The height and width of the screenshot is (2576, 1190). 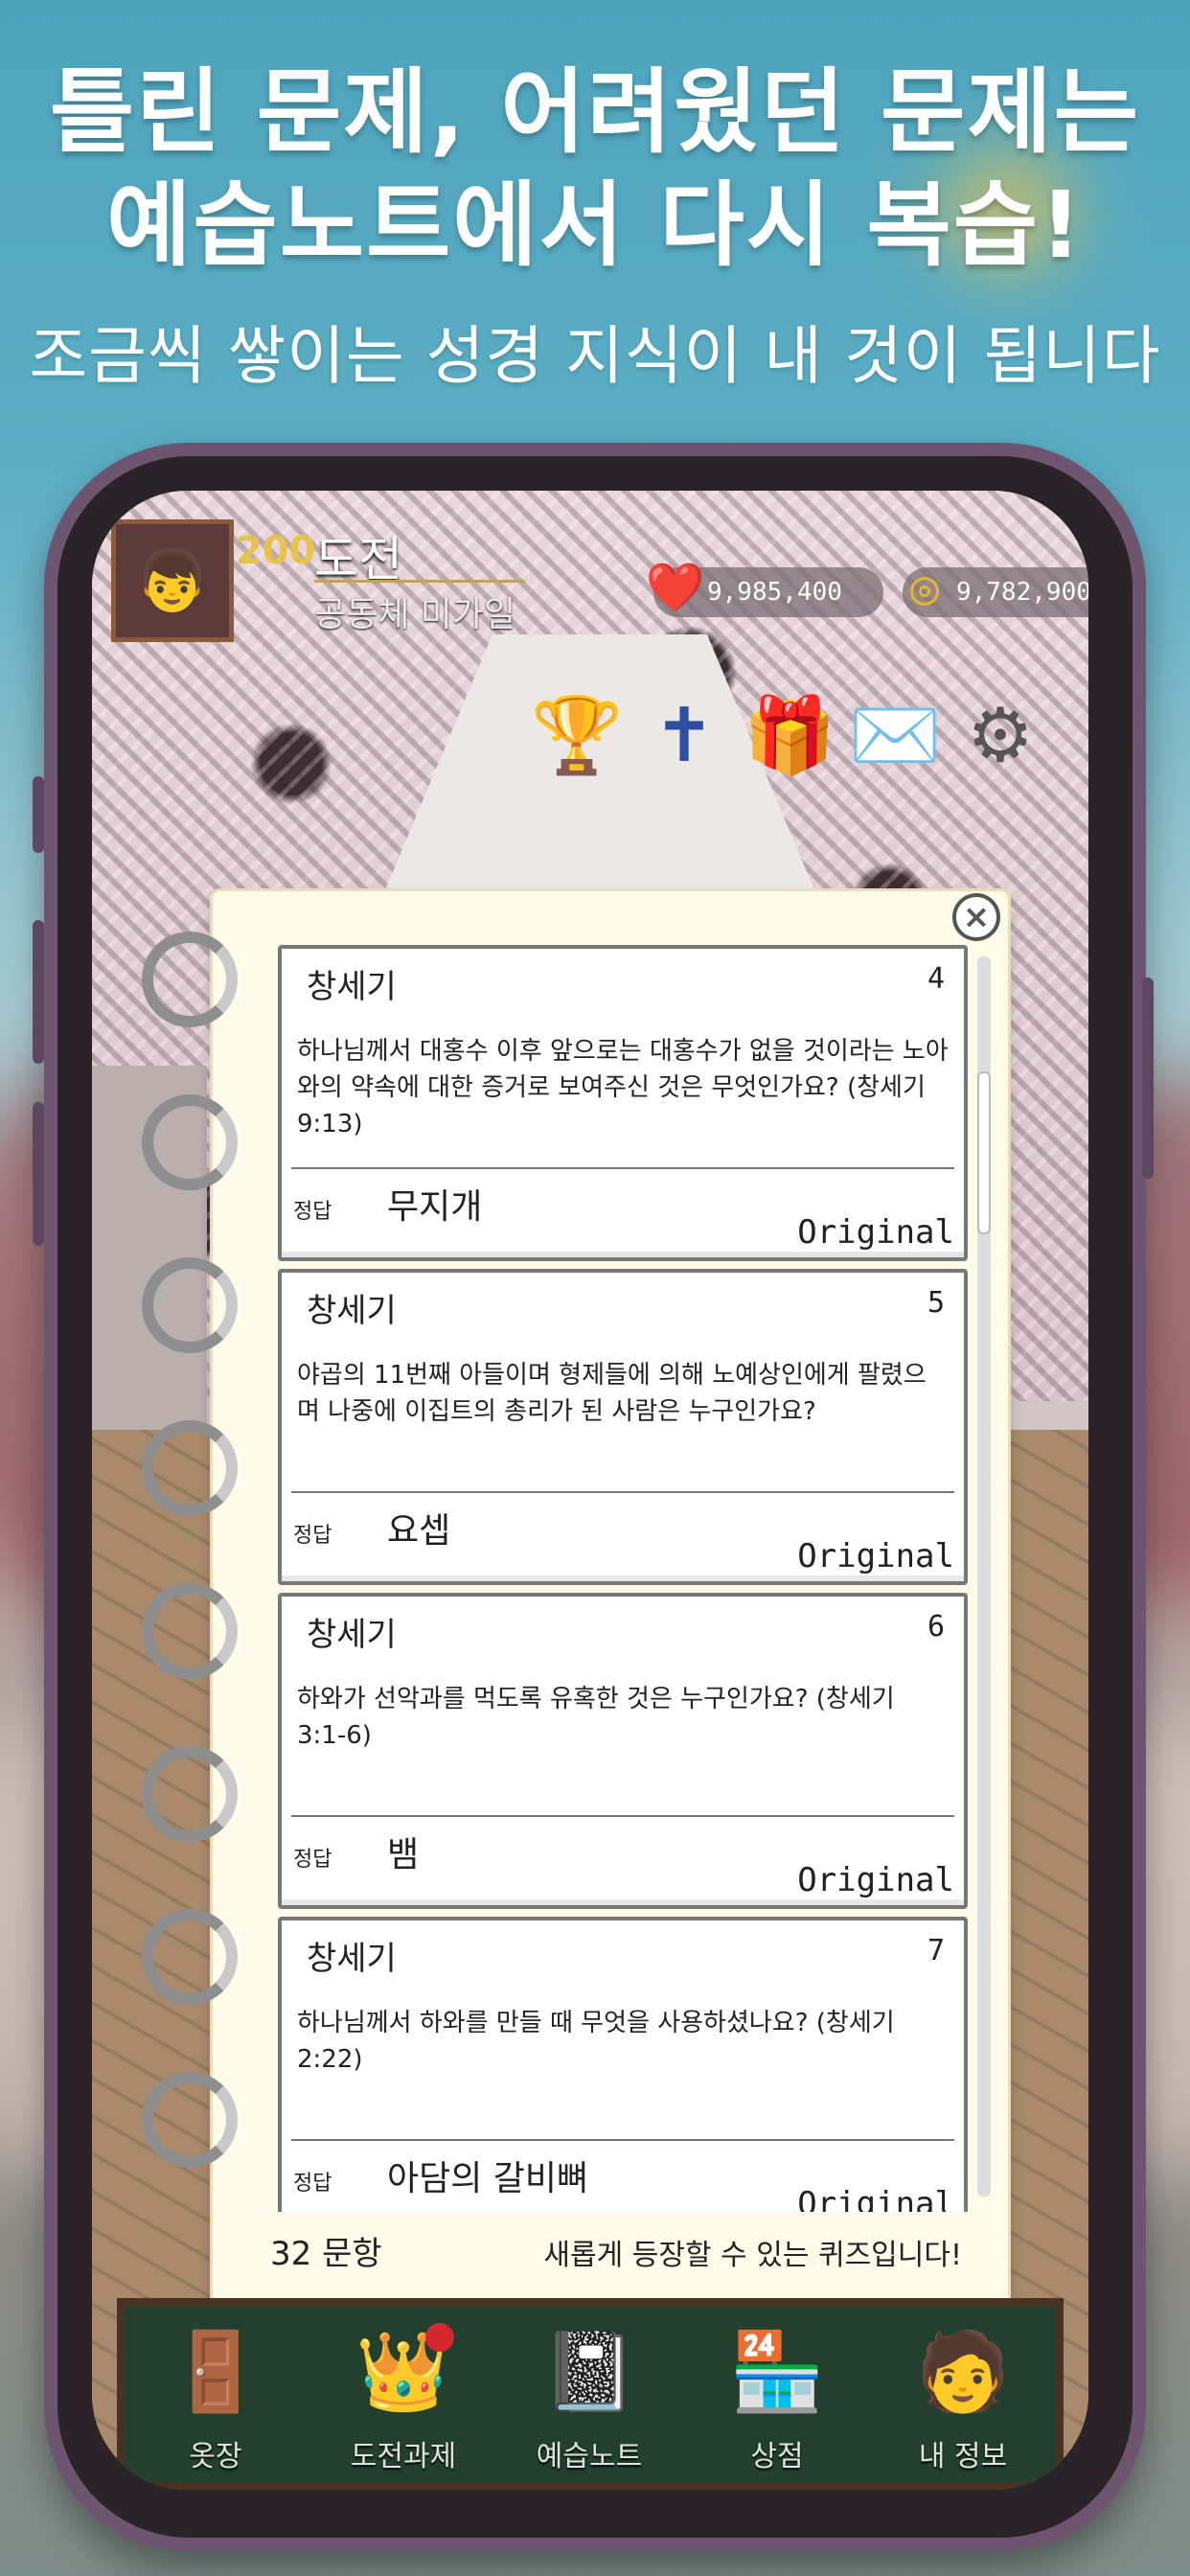 What do you see at coordinates (415, 614) in the screenshot?
I see `player-title: 공동체 미가일` at bounding box center [415, 614].